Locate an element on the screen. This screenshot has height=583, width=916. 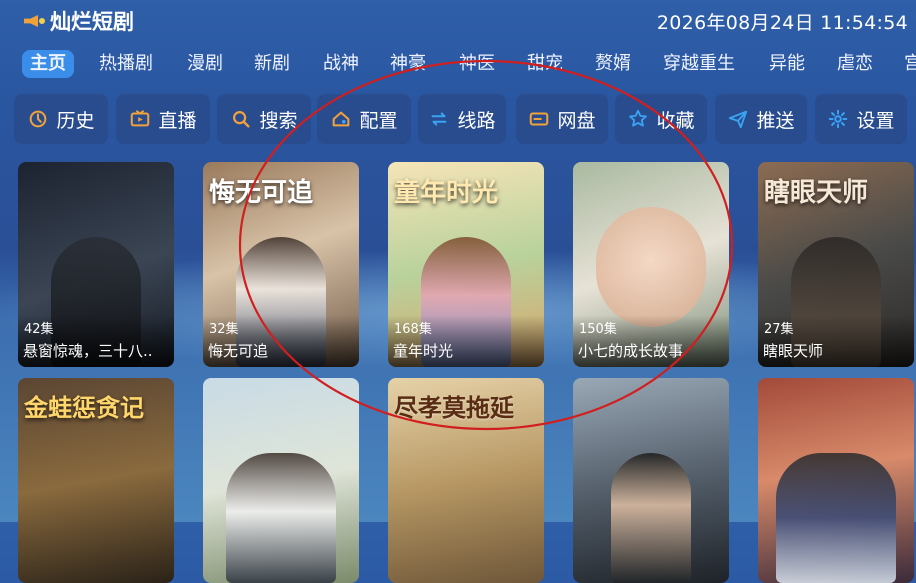
drama-title: 小七的成长故事 is located at coordinates (631, 351).